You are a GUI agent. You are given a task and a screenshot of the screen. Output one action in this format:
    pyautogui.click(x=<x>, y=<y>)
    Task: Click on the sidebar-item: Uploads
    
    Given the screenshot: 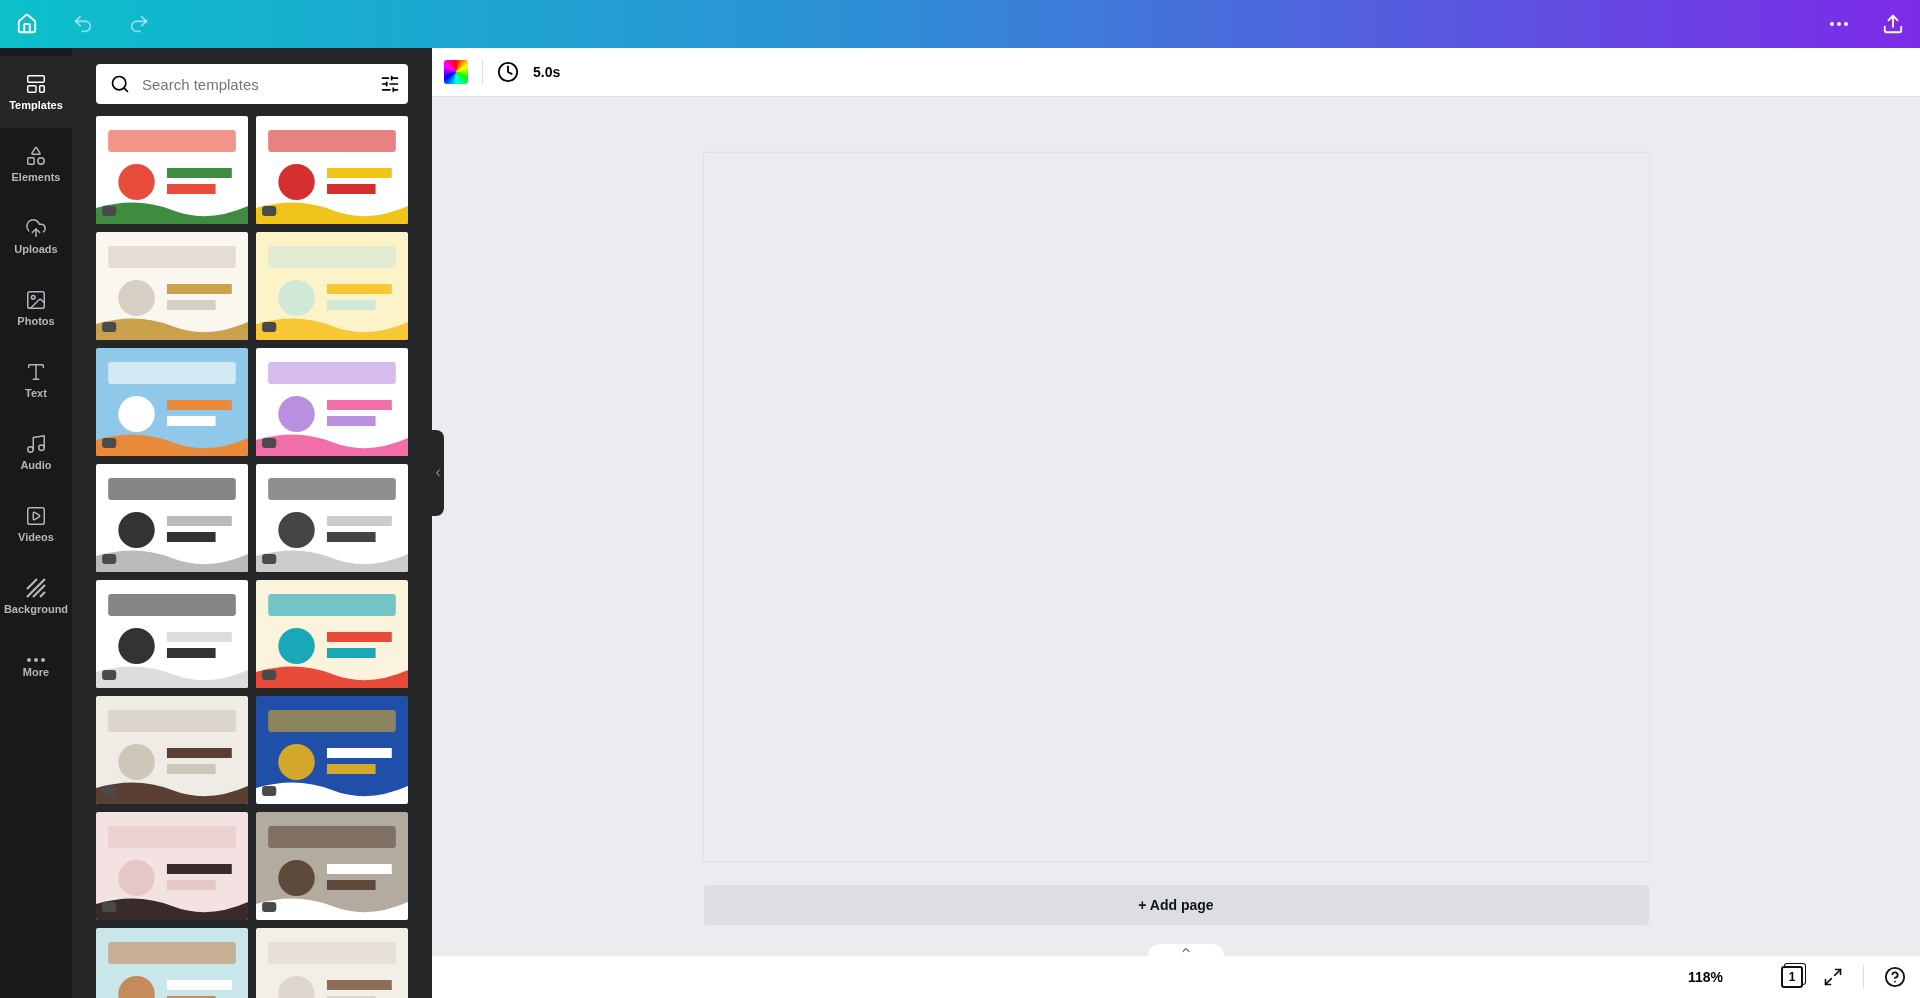 What is the action you would take?
    pyautogui.click(x=36, y=236)
    